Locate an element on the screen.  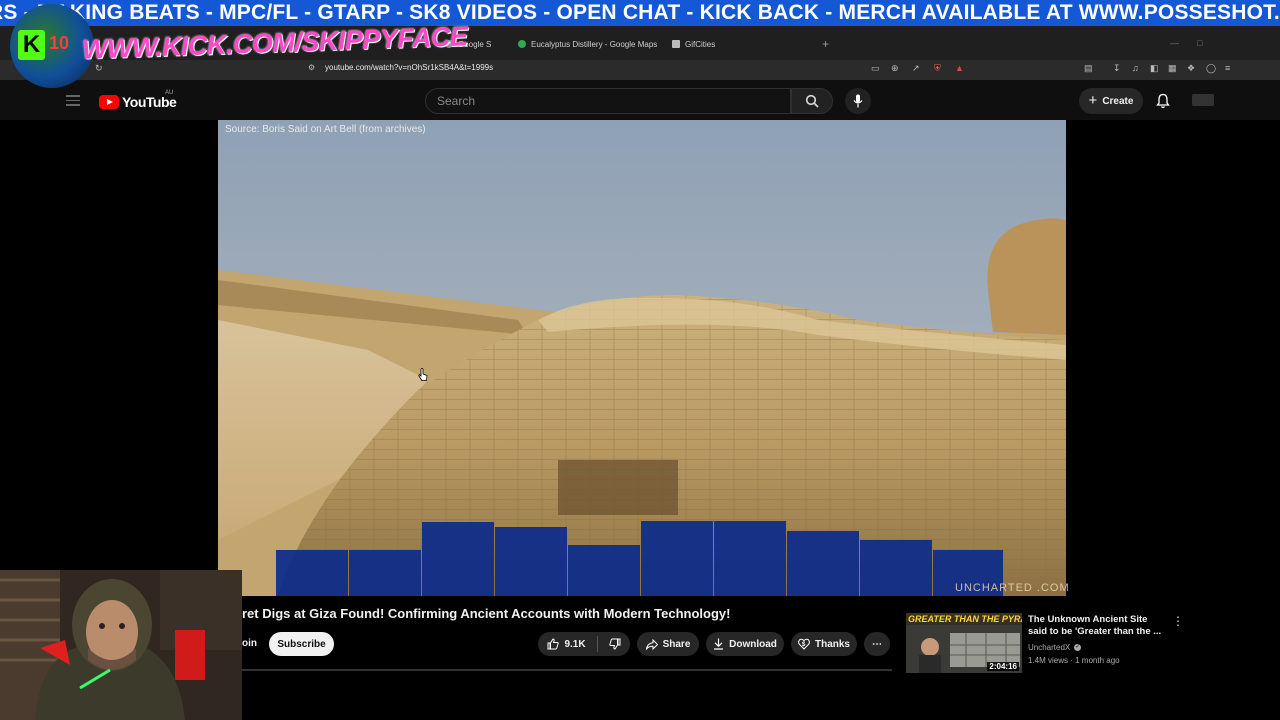
map-pin-icon is located at coordinates (522, 44).